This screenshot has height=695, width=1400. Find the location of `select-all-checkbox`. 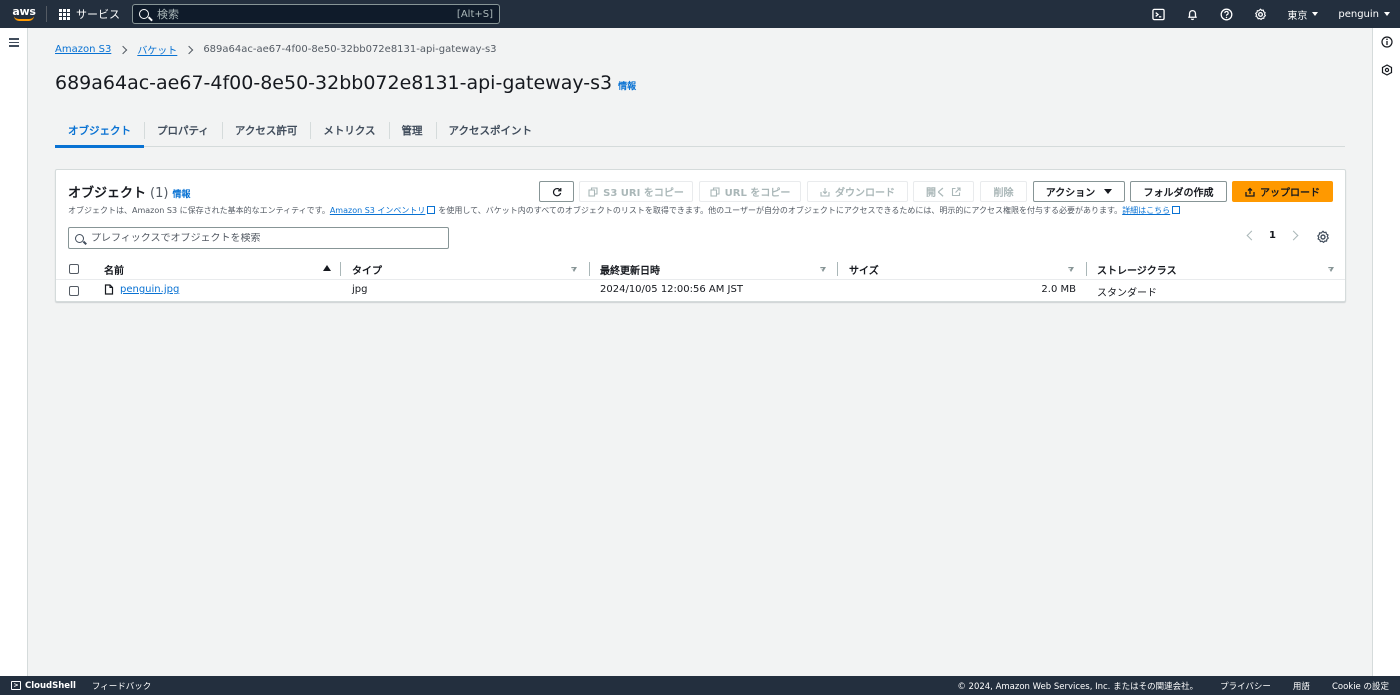

select-all-checkbox is located at coordinates (74, 269).